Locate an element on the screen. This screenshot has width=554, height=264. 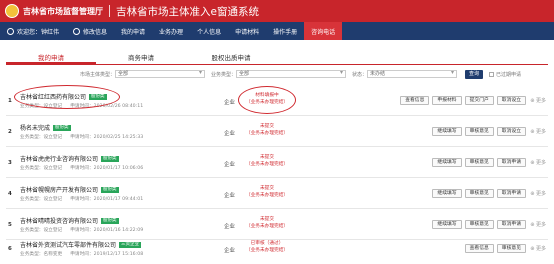
menu-label: 欢迎您：钟红伟 is located at coordinates (38, 32).